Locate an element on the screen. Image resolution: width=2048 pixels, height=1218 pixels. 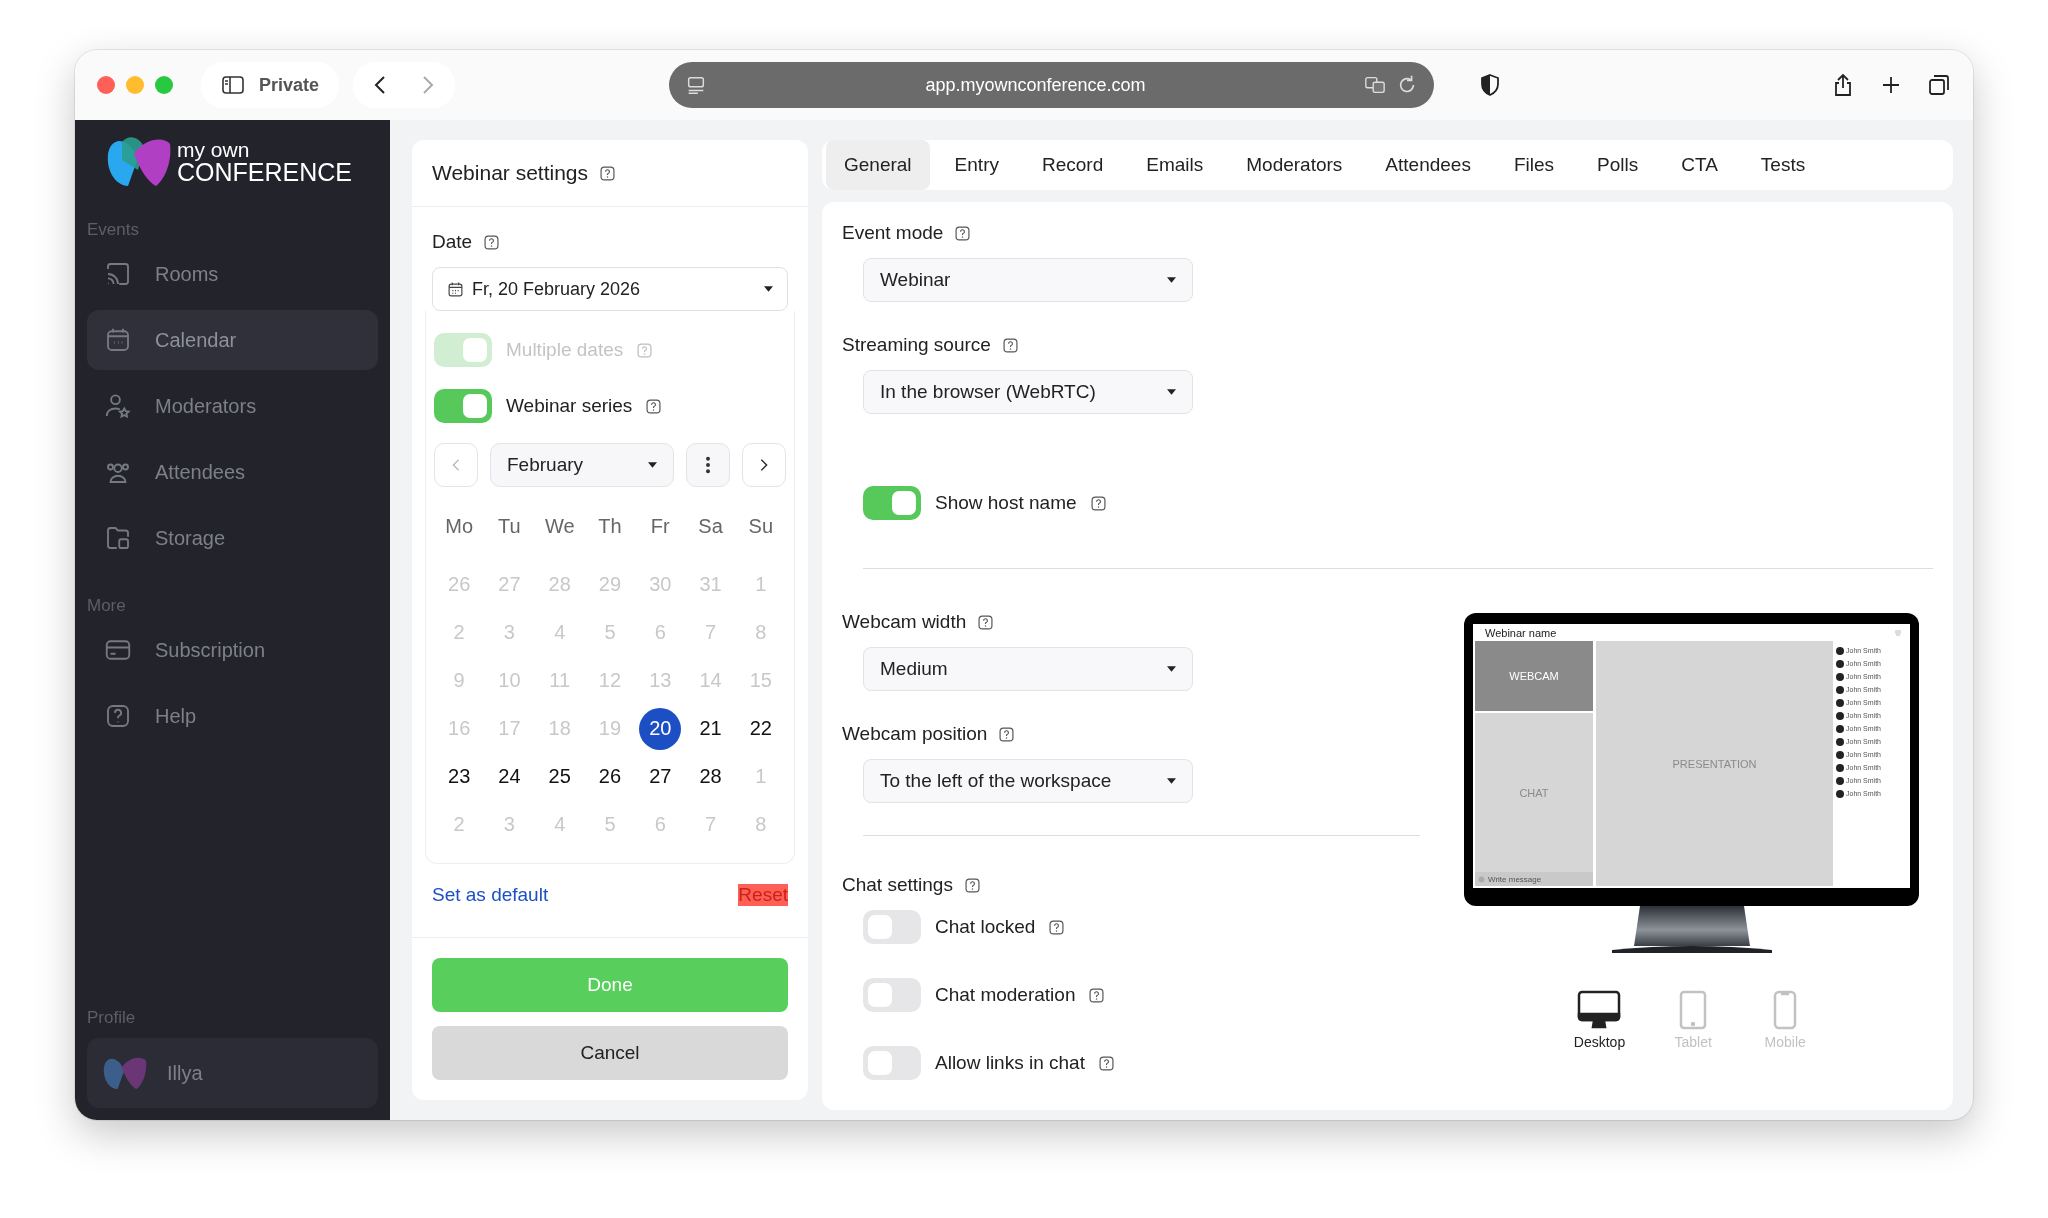
logo-text: my own is located at coordinates (214, 149).